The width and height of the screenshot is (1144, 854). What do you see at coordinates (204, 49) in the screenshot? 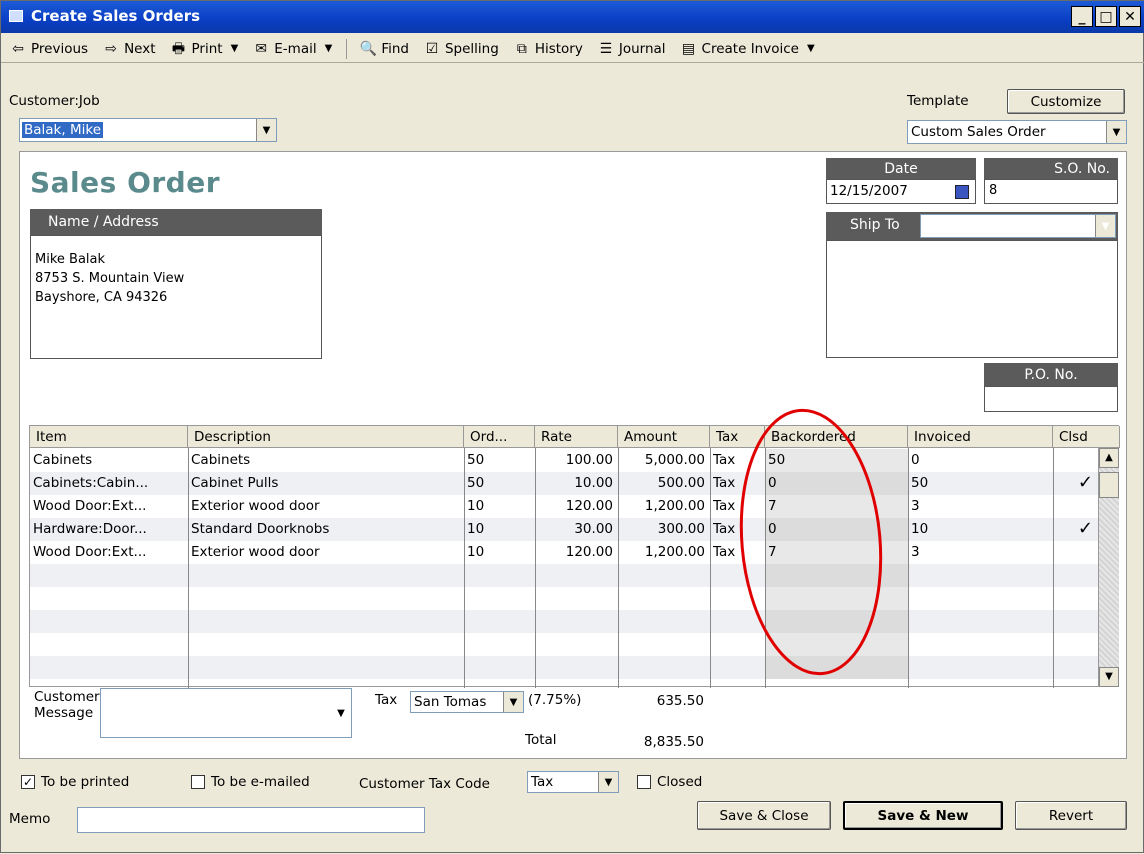
I see `print-button: 🖶 Print ▼` at bounding box center [204, 49].